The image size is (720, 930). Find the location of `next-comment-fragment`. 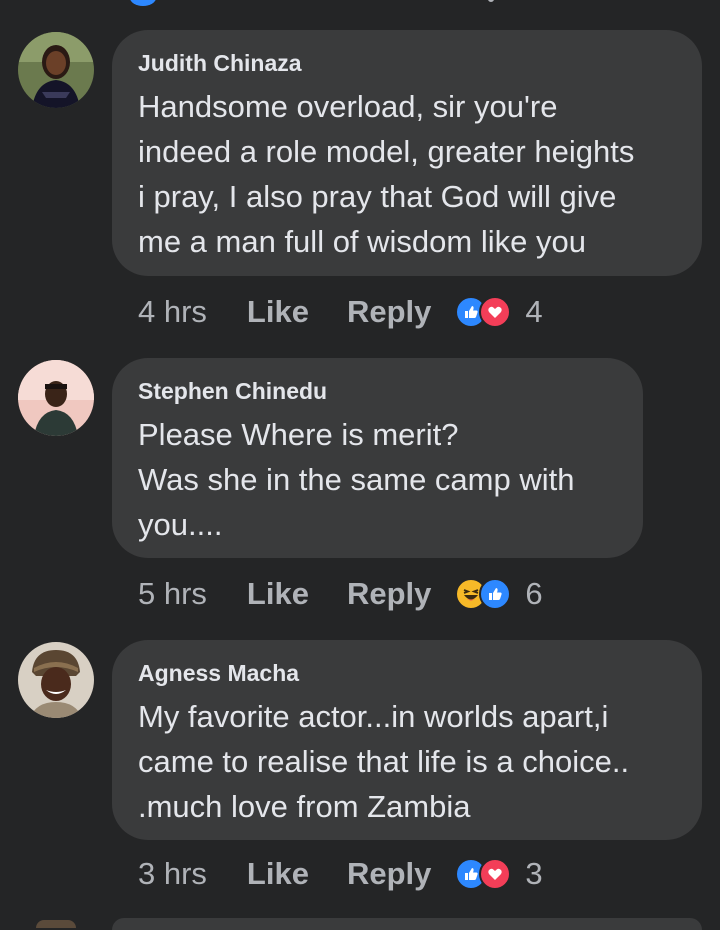

next-comment-fragment is located at coordinates (360, 923).